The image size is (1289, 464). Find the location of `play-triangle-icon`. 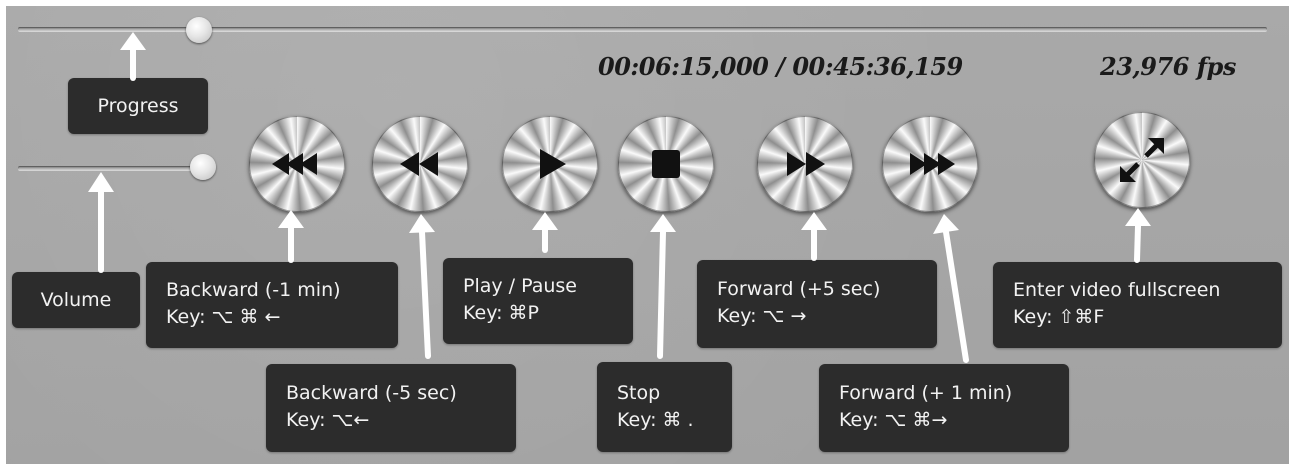

play-triangle-icon is located at coordinates (553, 164).